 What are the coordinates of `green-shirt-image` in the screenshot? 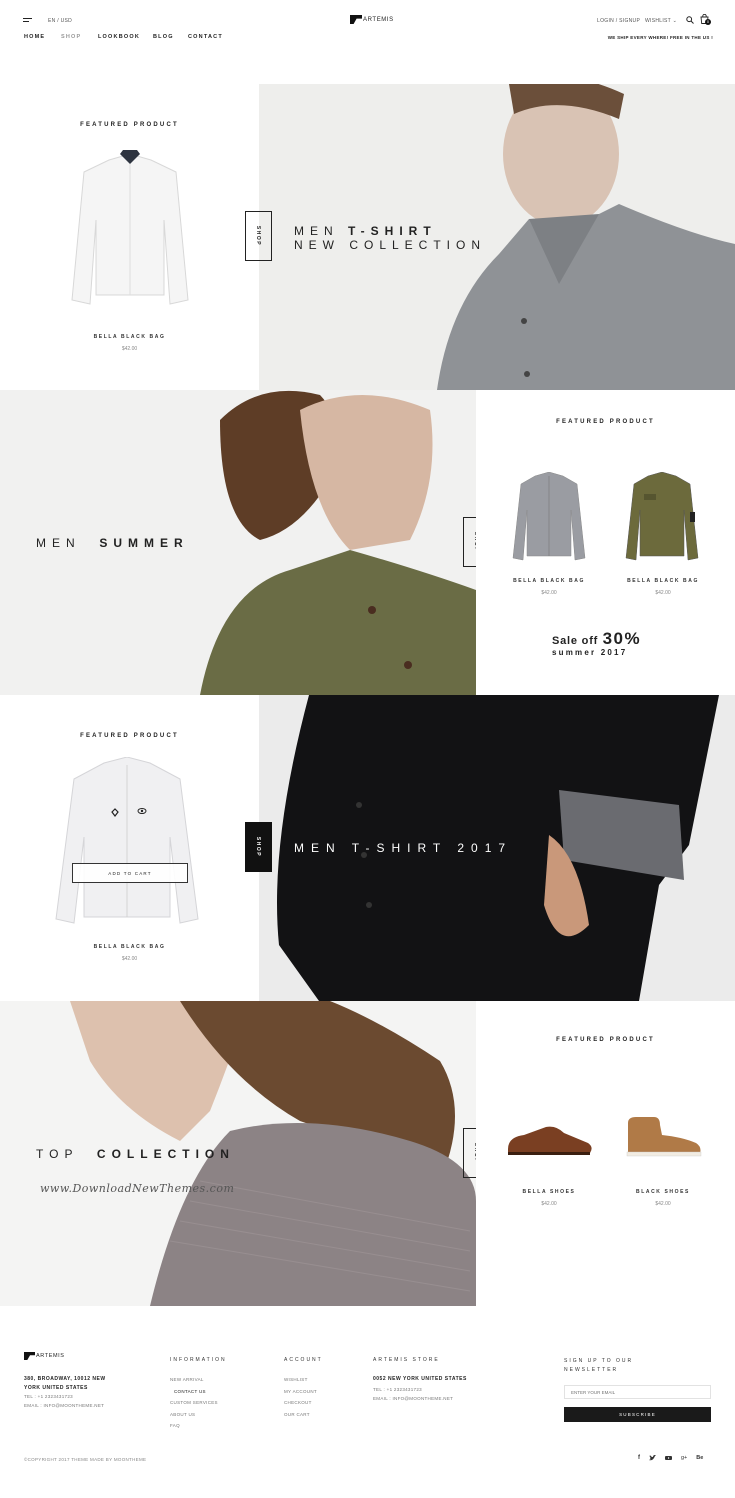 It's located at (662, 517).